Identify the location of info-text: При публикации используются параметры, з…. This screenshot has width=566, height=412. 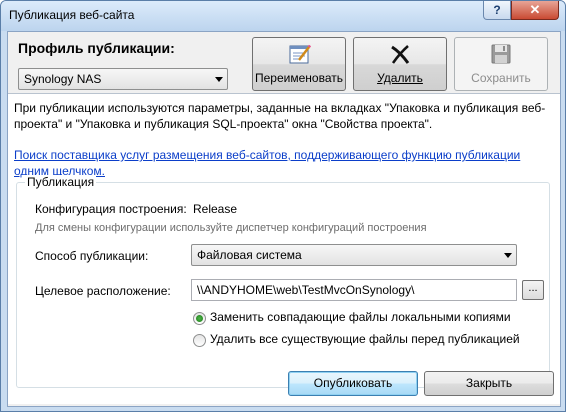
(280, 116).